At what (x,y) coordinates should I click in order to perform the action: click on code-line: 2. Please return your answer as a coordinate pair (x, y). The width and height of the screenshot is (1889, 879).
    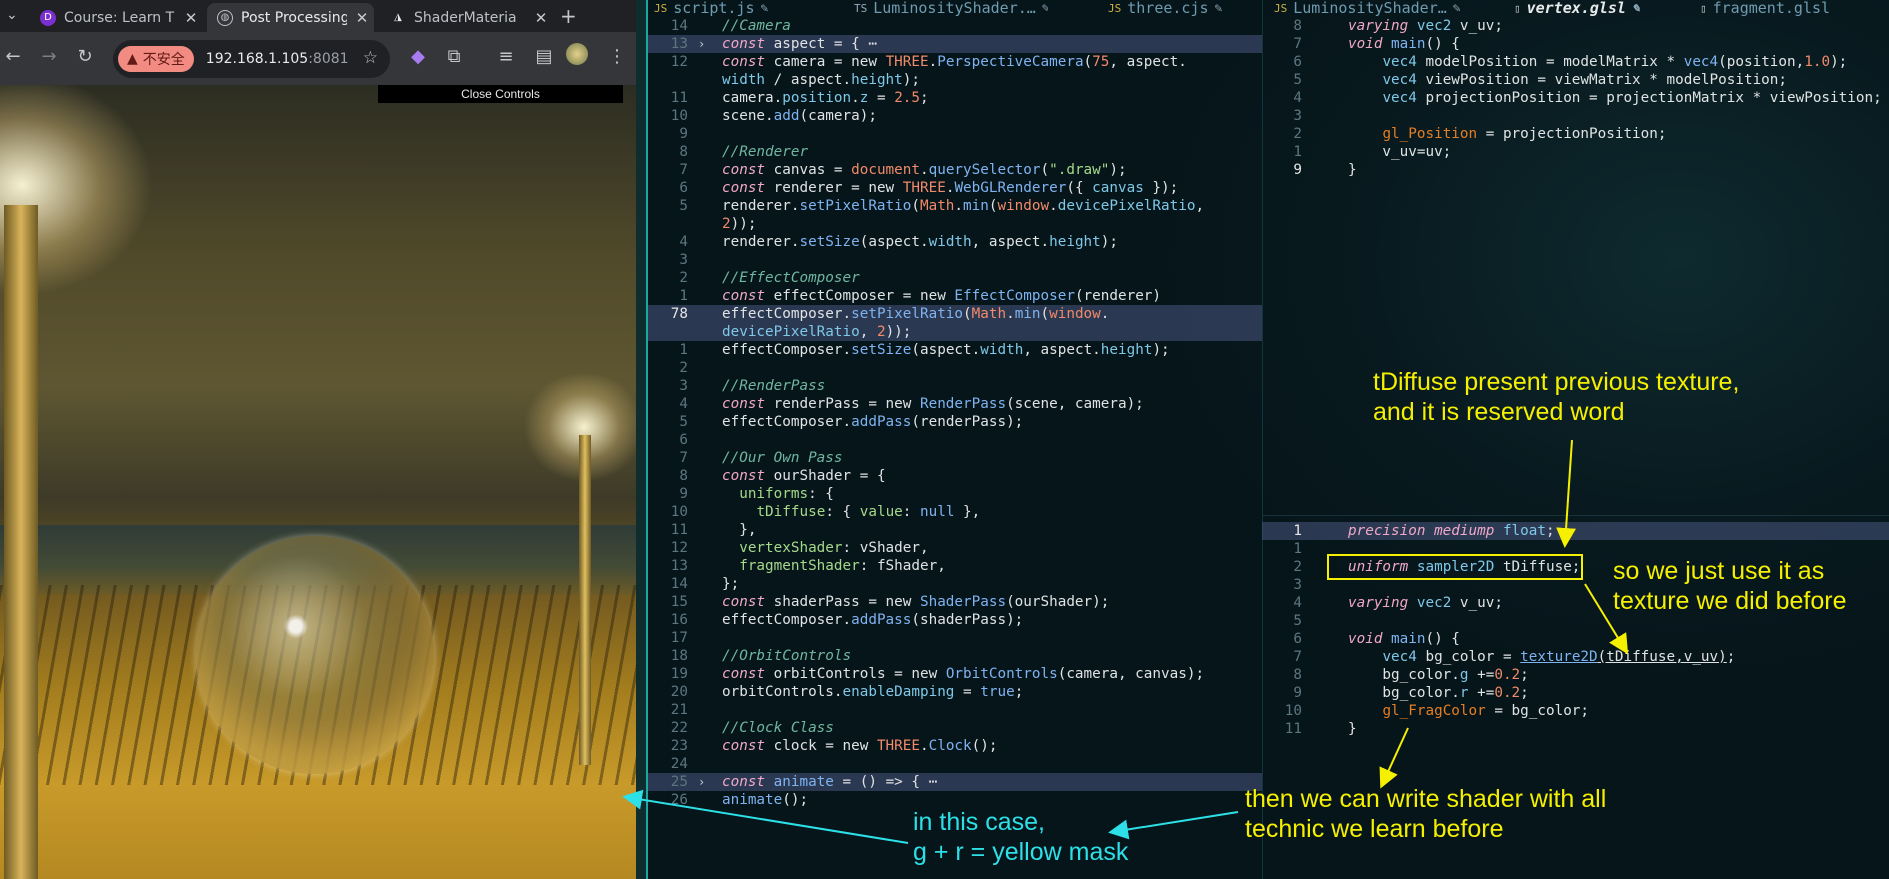
    Looking at the image, I should click on (955, 368).